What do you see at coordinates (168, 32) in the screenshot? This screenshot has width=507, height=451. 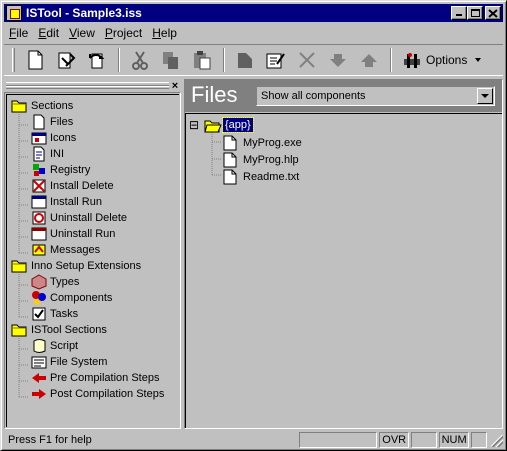 I see `menu-label: elp` at bounding box center [168, 32].